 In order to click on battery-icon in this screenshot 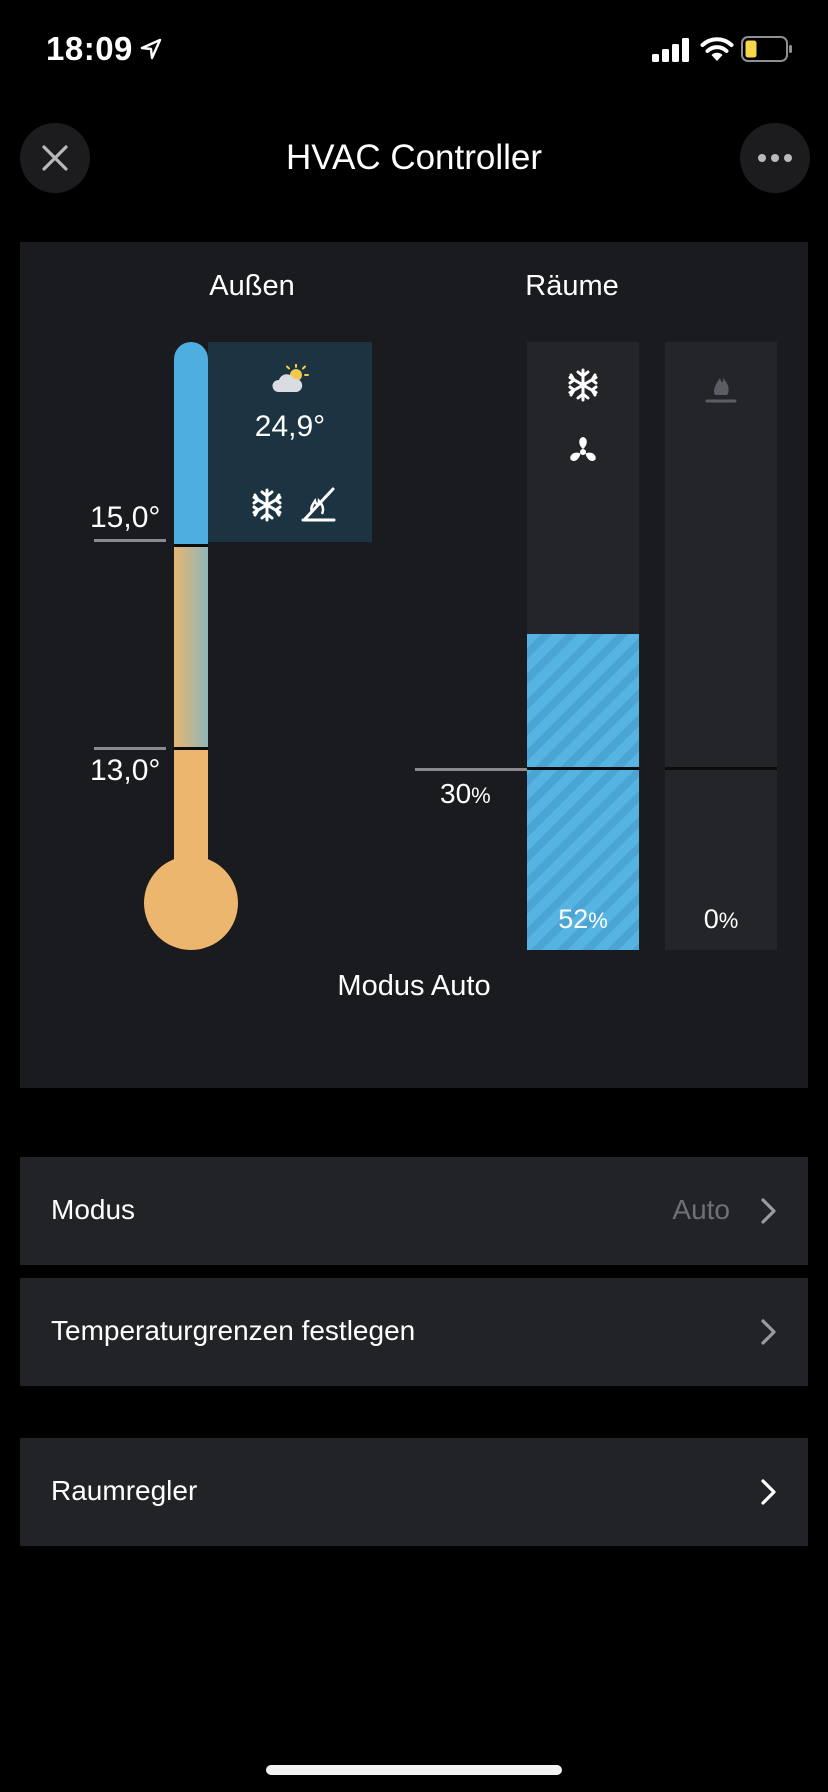, I will do `click(766, 49)`.